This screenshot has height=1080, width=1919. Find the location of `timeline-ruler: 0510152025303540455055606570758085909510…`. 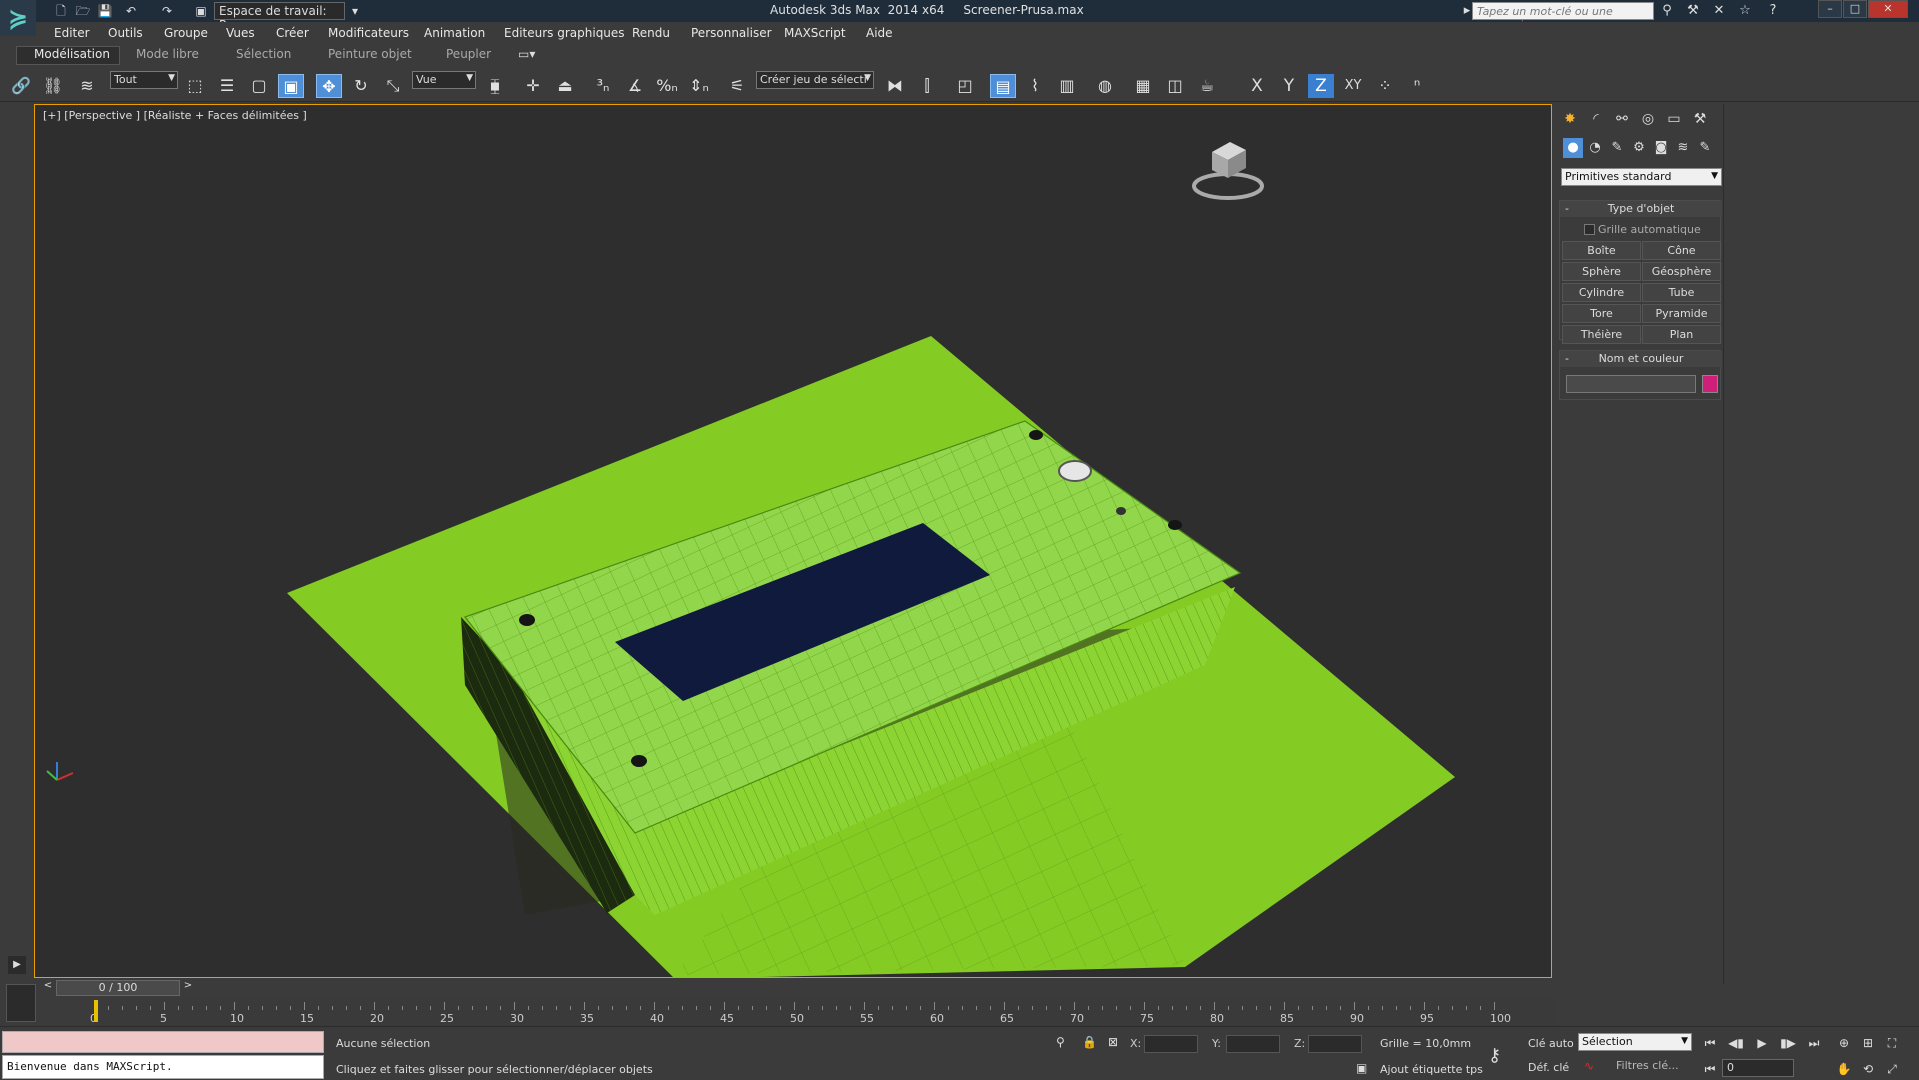

timeline-ruler: 0510152025303540455055606570758085909510… is located at coordinates (823, 1012).